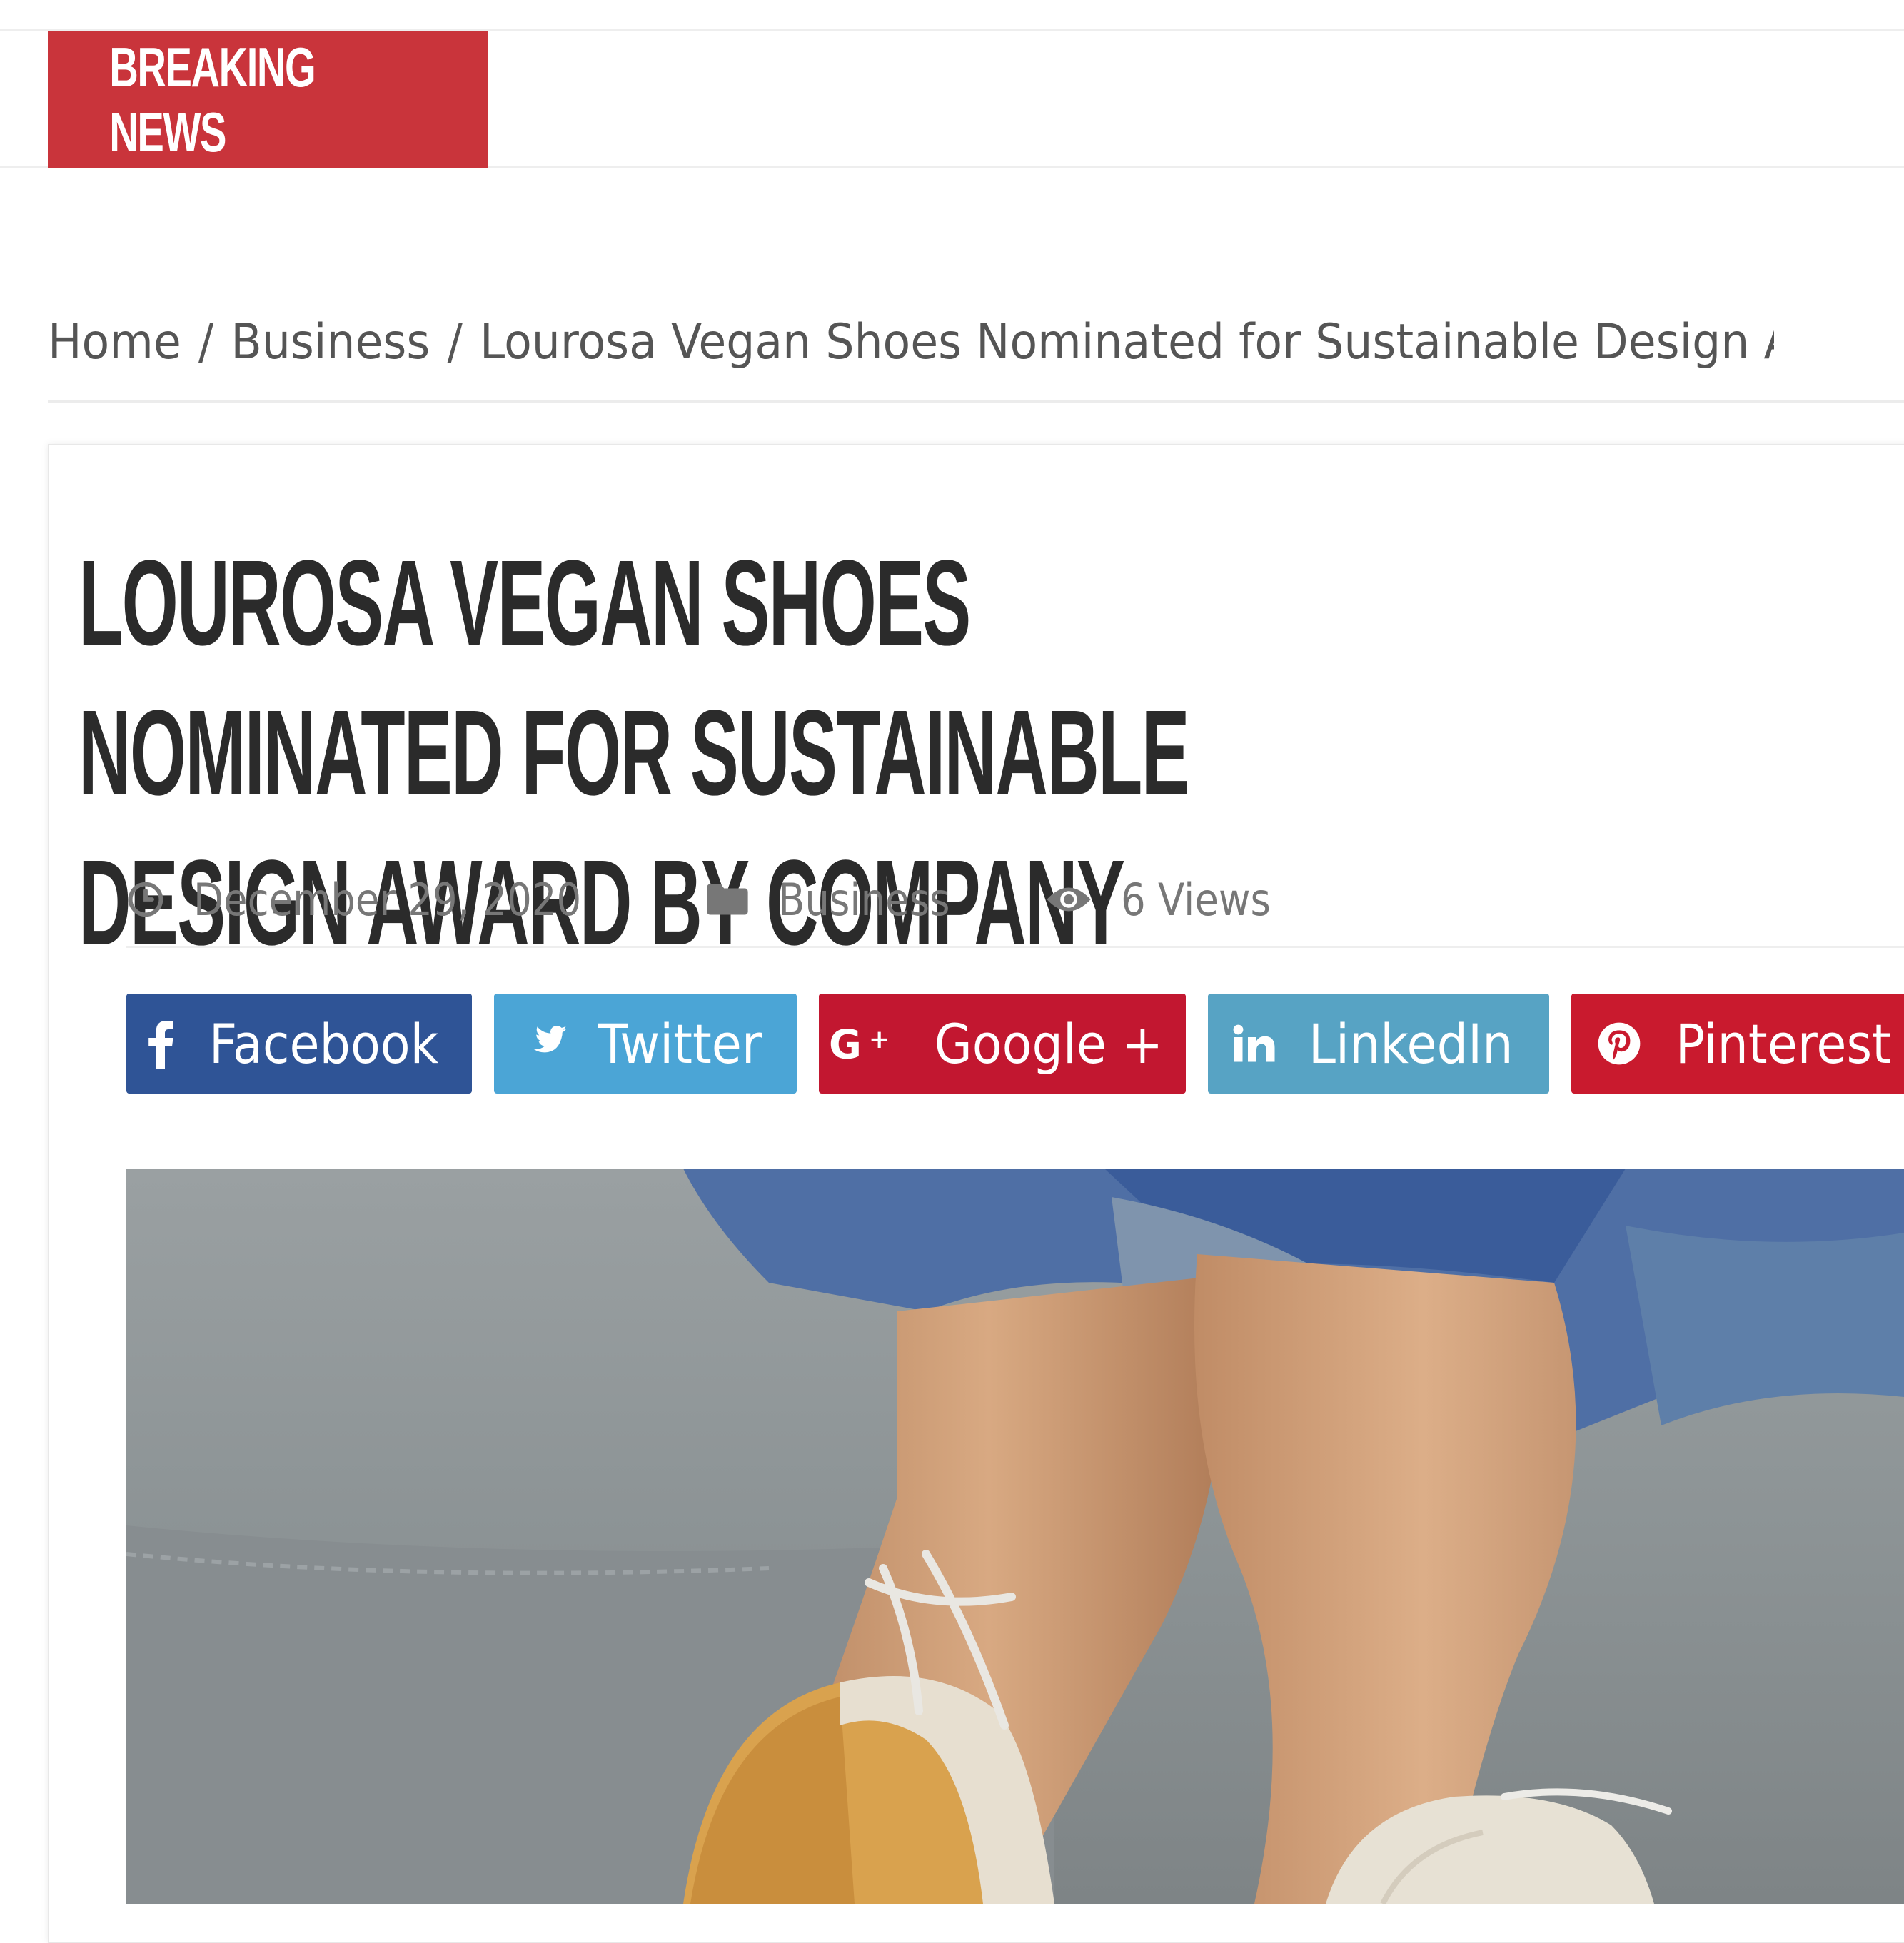  I want to click on meta-category: Business, so click(839, 900).